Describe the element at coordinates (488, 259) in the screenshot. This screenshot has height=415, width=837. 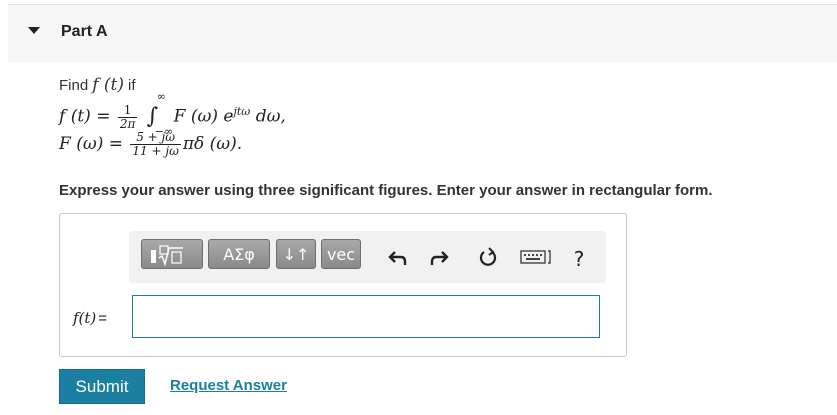
I see `reset-icon` at that location.